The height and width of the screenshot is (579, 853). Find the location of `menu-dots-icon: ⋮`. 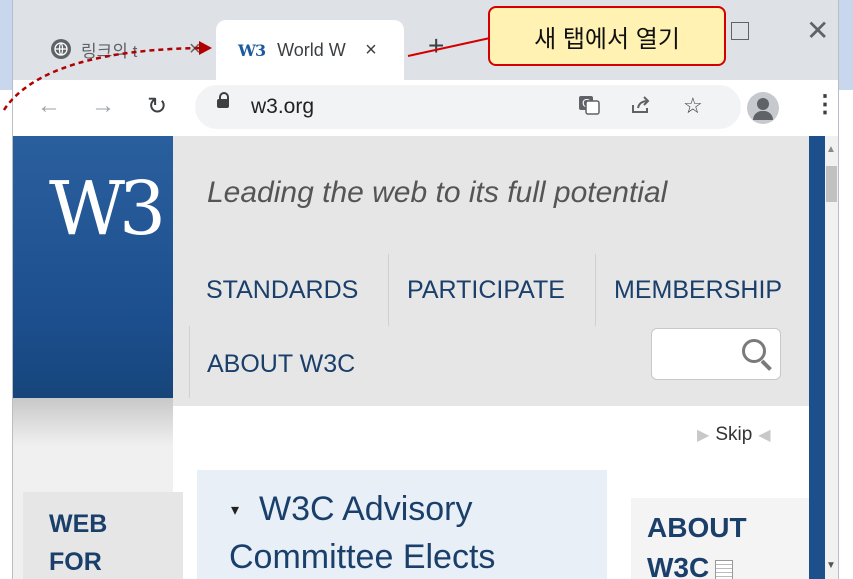

menu-dots-icon: ⋮ is located at coordinates (825, 104).